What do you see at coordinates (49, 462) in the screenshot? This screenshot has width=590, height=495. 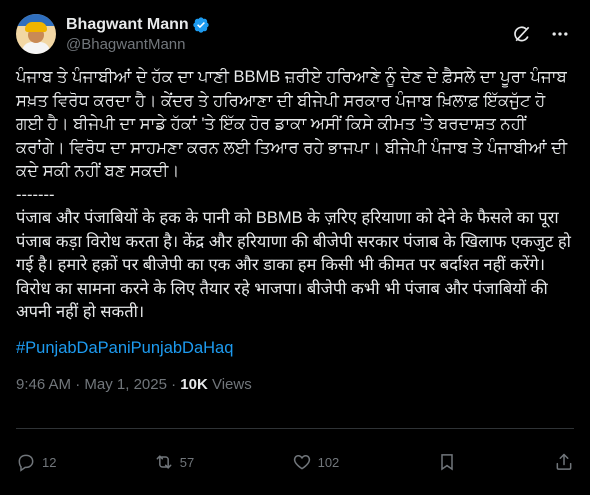 I see `reply-count: 12` at bounding box center [49, 462].